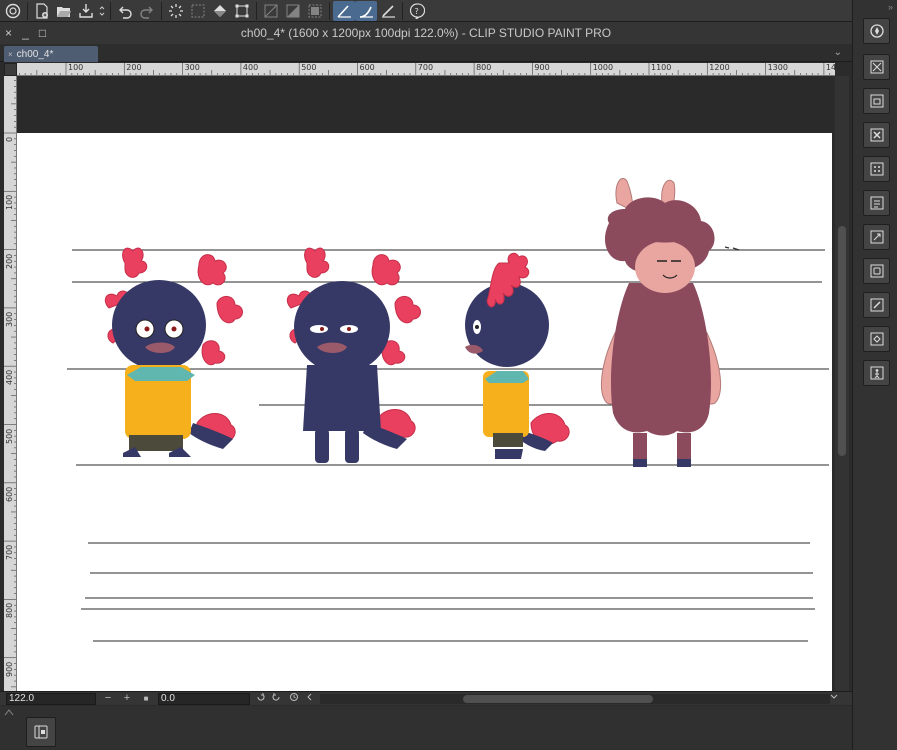 The height and width of the screenshot is (750, 897). What do you see at coordinates (876, 339) in the screenshot?
I see `export-icon` at bounding box center [876, 339].